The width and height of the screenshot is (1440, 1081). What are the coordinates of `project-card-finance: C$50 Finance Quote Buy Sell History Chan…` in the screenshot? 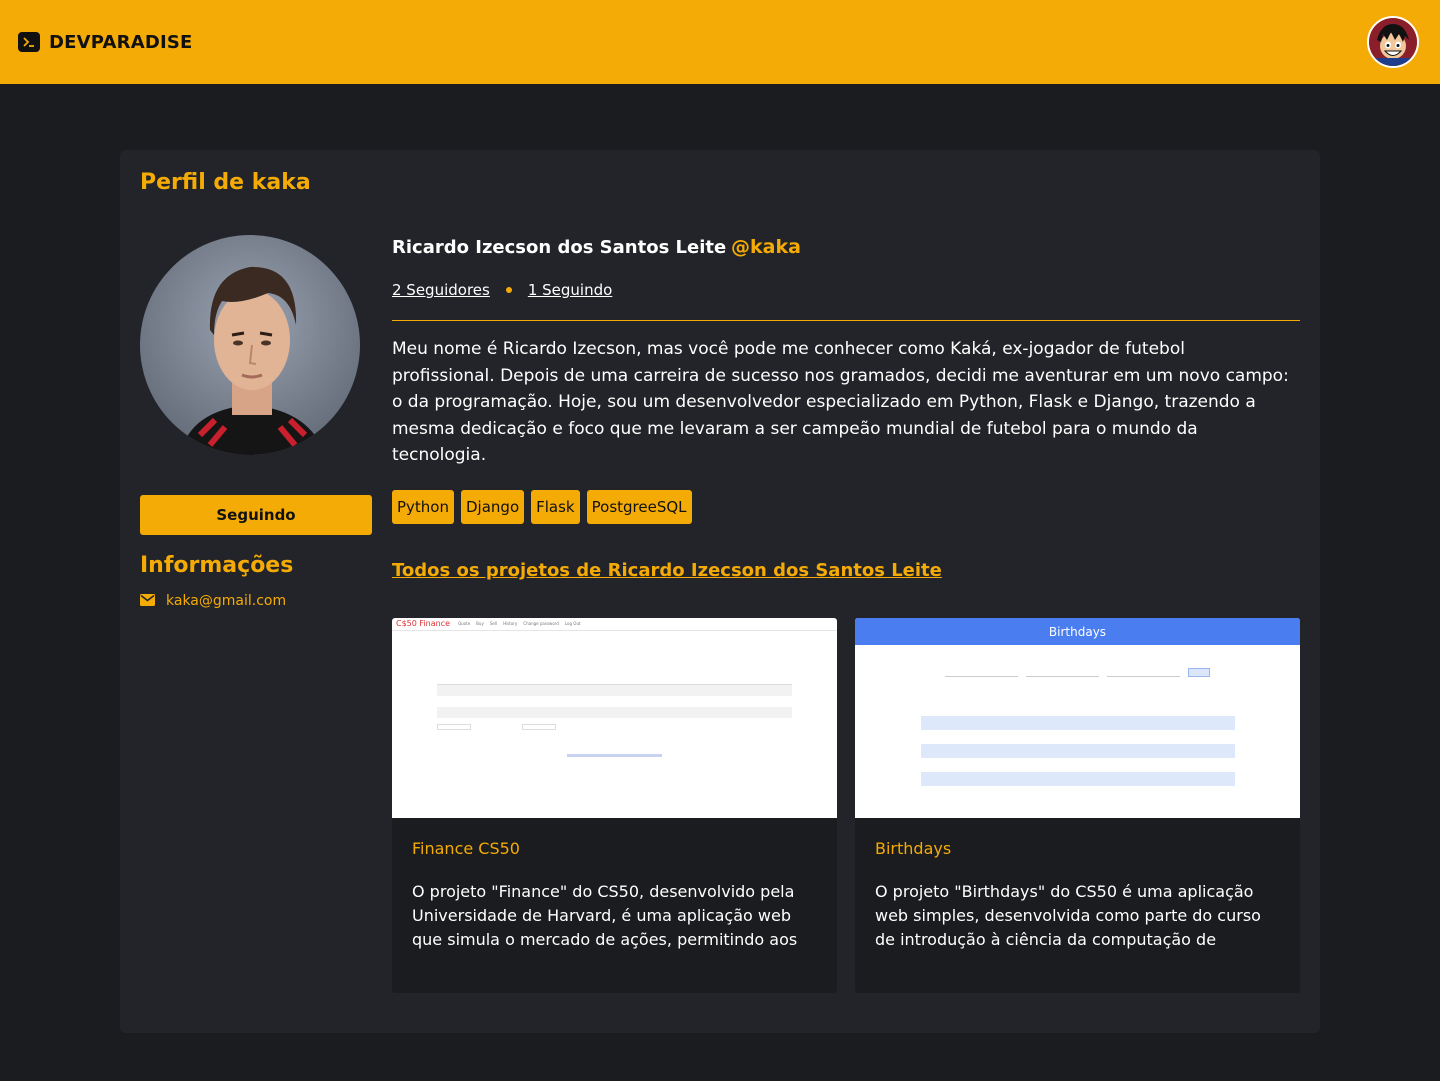 It's located at (614, 805).